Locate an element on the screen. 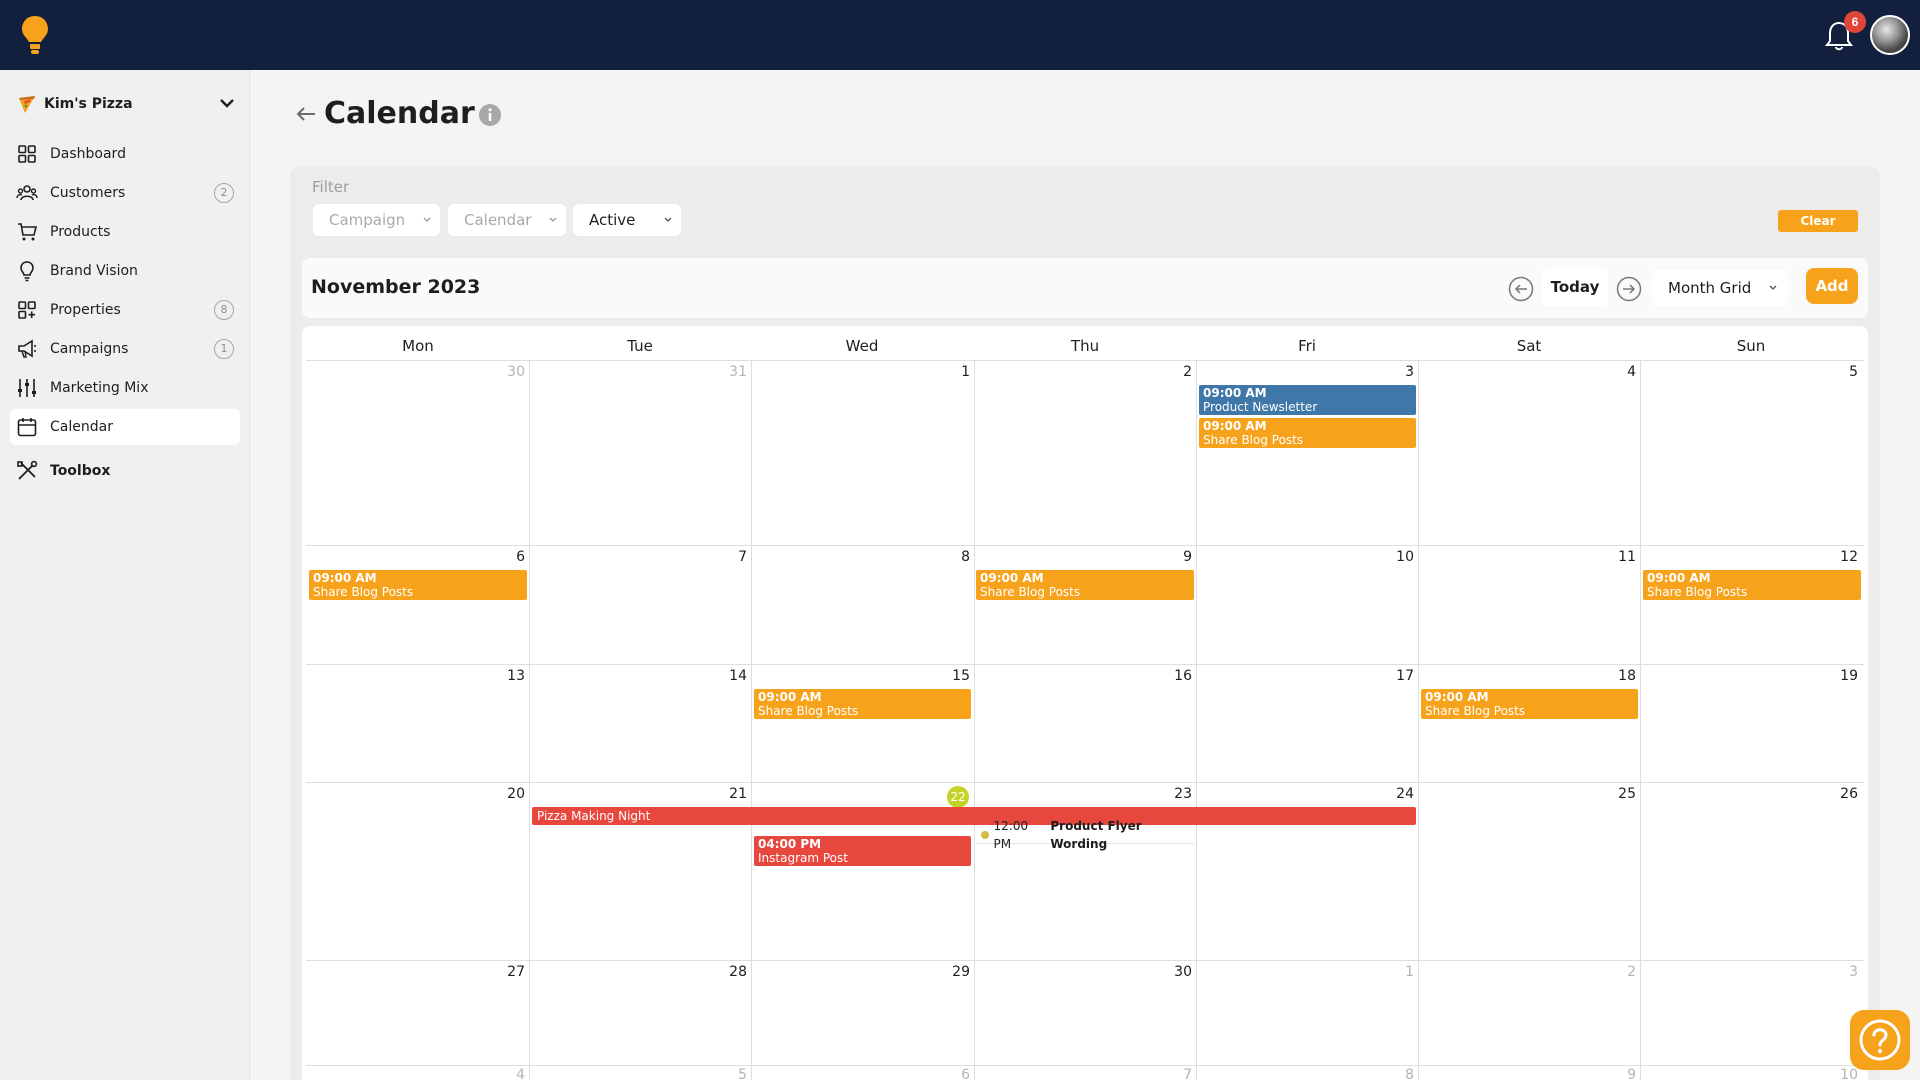 This screenshot has height=1080, width=1920. page-title: Calendar is located at coordinates (399, 113).